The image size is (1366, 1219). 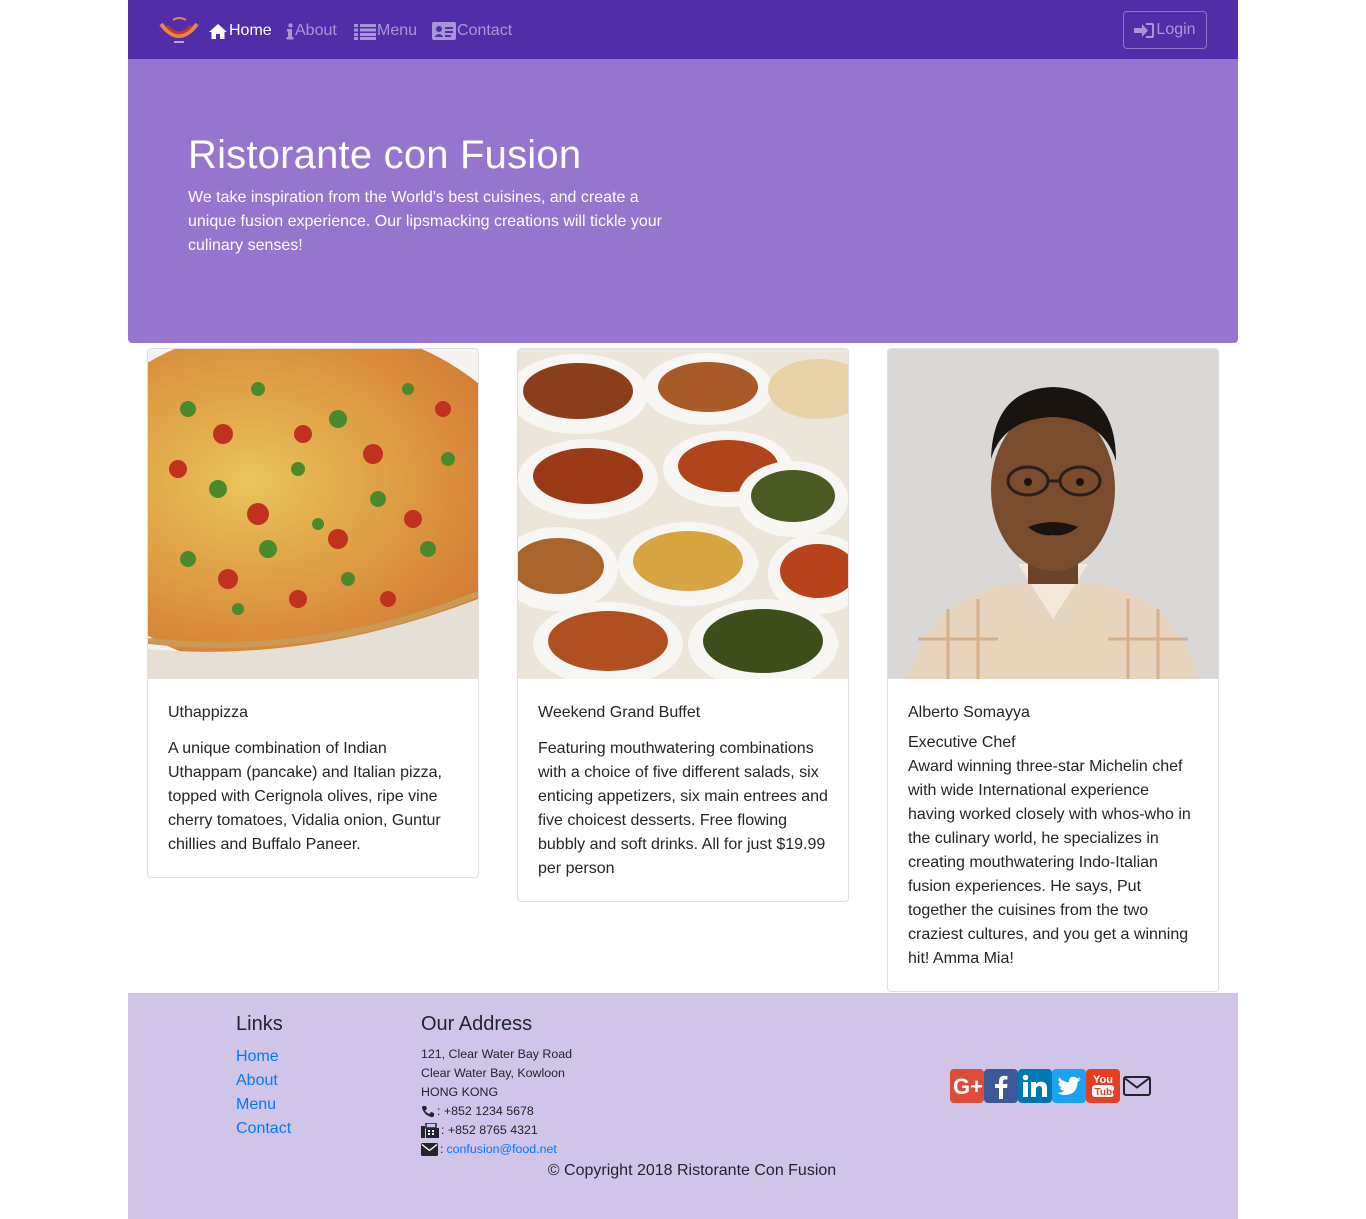 I want to click on email-link: confusion@food.net, so click(x=501, y=1149).